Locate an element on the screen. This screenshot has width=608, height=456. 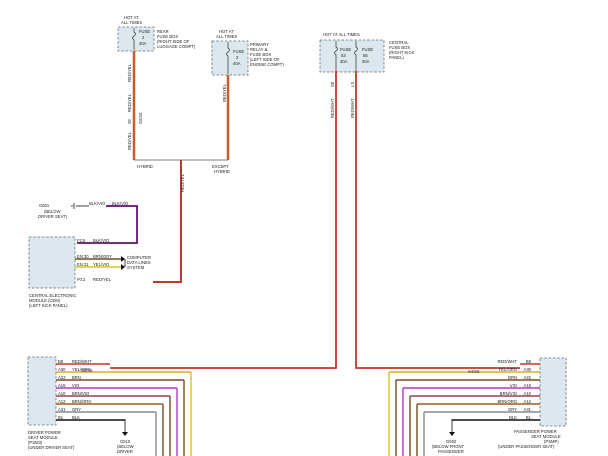
wire-label: YEL/ORG is located at coordinates (507, 369).